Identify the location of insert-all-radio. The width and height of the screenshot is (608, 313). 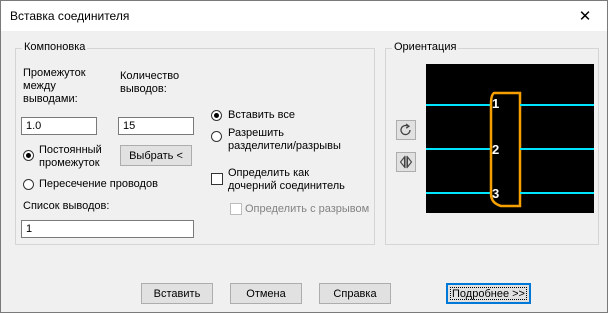
(216, 115).